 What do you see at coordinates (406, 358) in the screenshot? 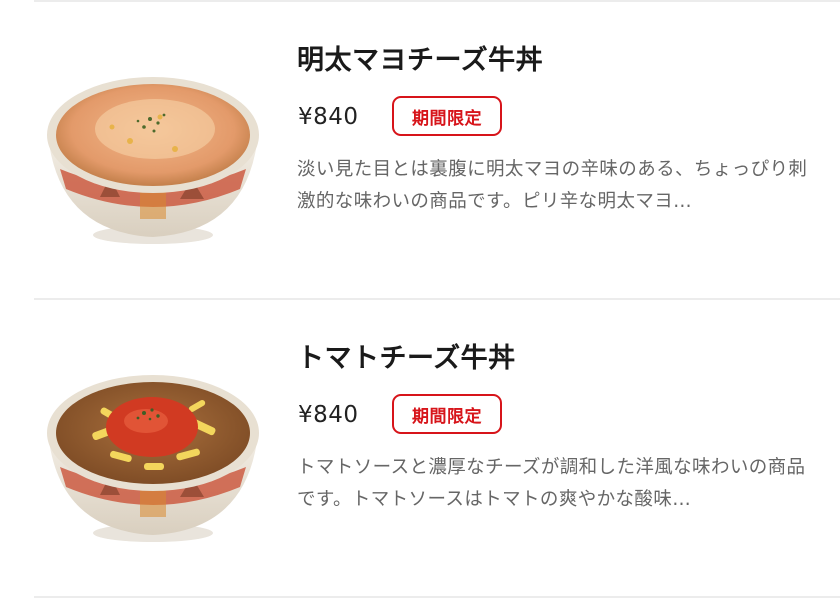
I see `product-name: トマトチーズ牛丼` at bounding box center [406, 358].